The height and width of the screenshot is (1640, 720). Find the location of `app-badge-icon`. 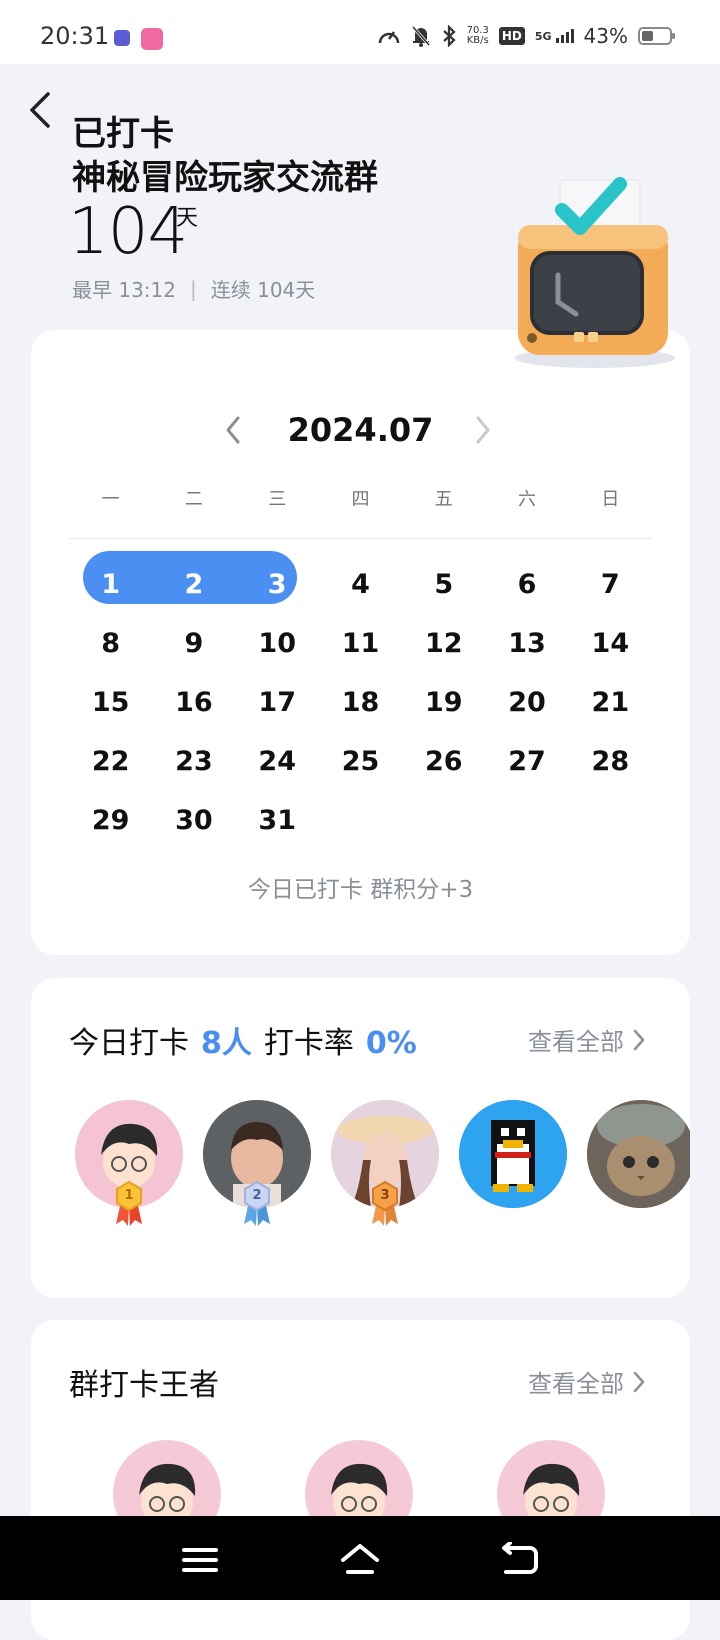

app-badge-icon is located at coordinates (122, 38).